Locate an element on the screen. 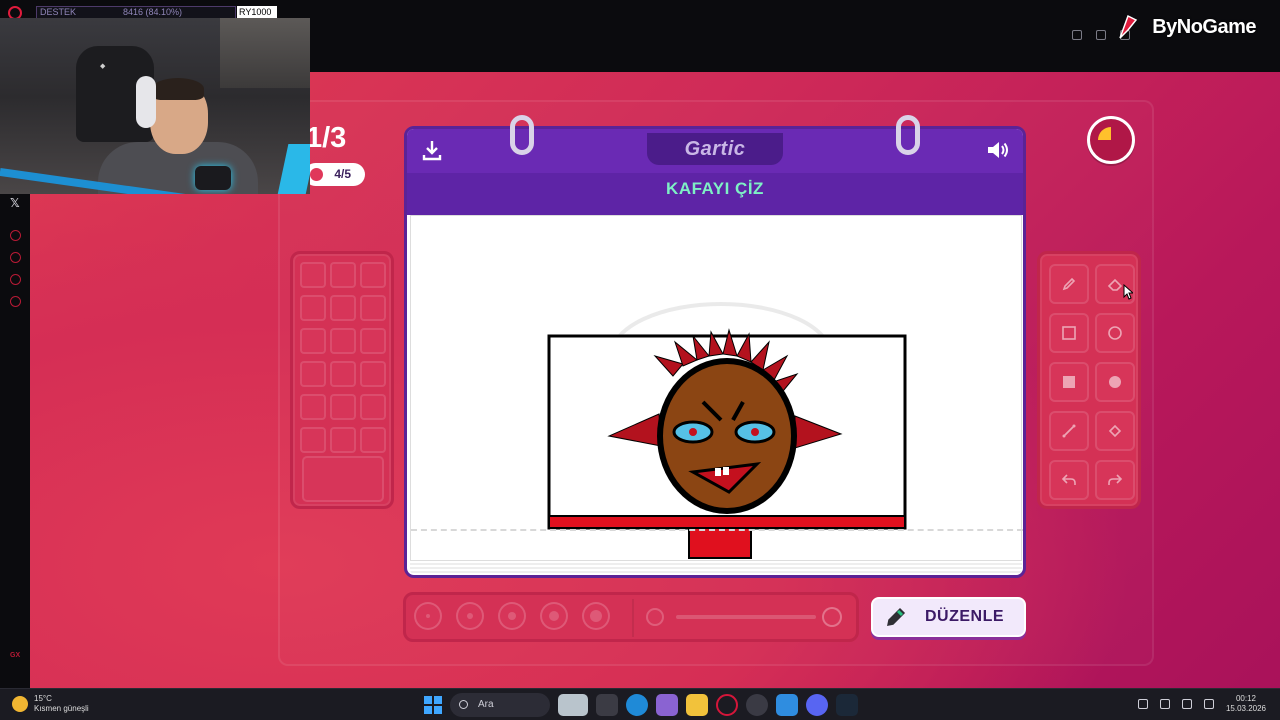 This screenshot has width=1280, height=720. edit-button: DÜZENLE is located at coordinates (948, 617).